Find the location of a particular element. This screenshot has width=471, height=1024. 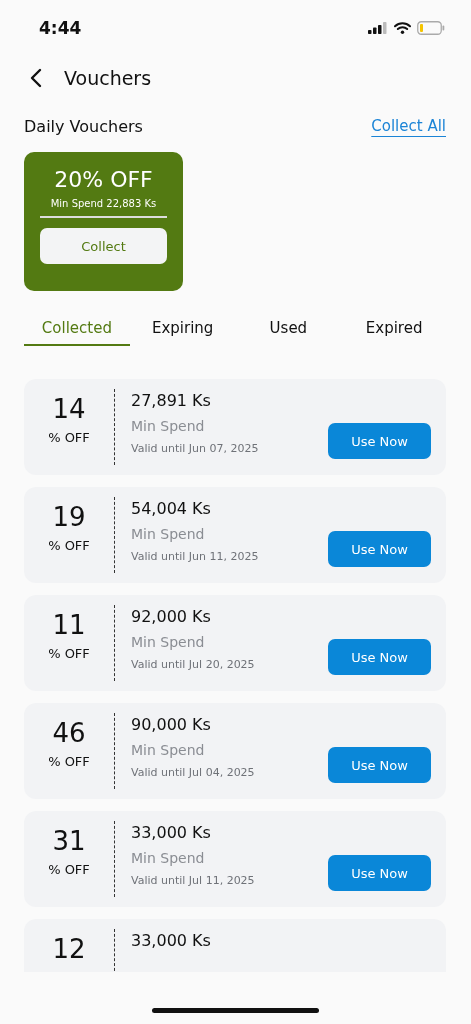

back-button is located at coordinates (36, 78).